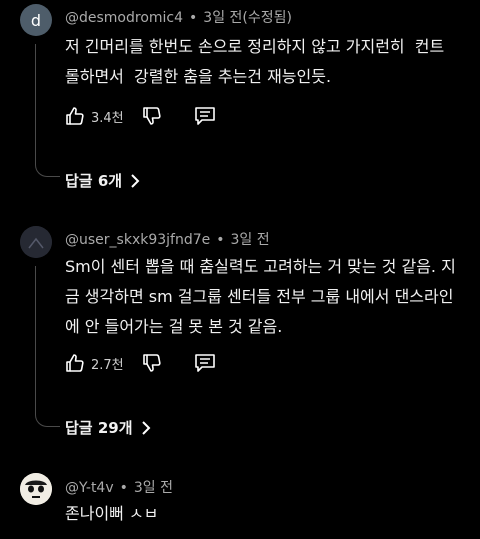  I want to click on avatar: d, so click(36, 20).